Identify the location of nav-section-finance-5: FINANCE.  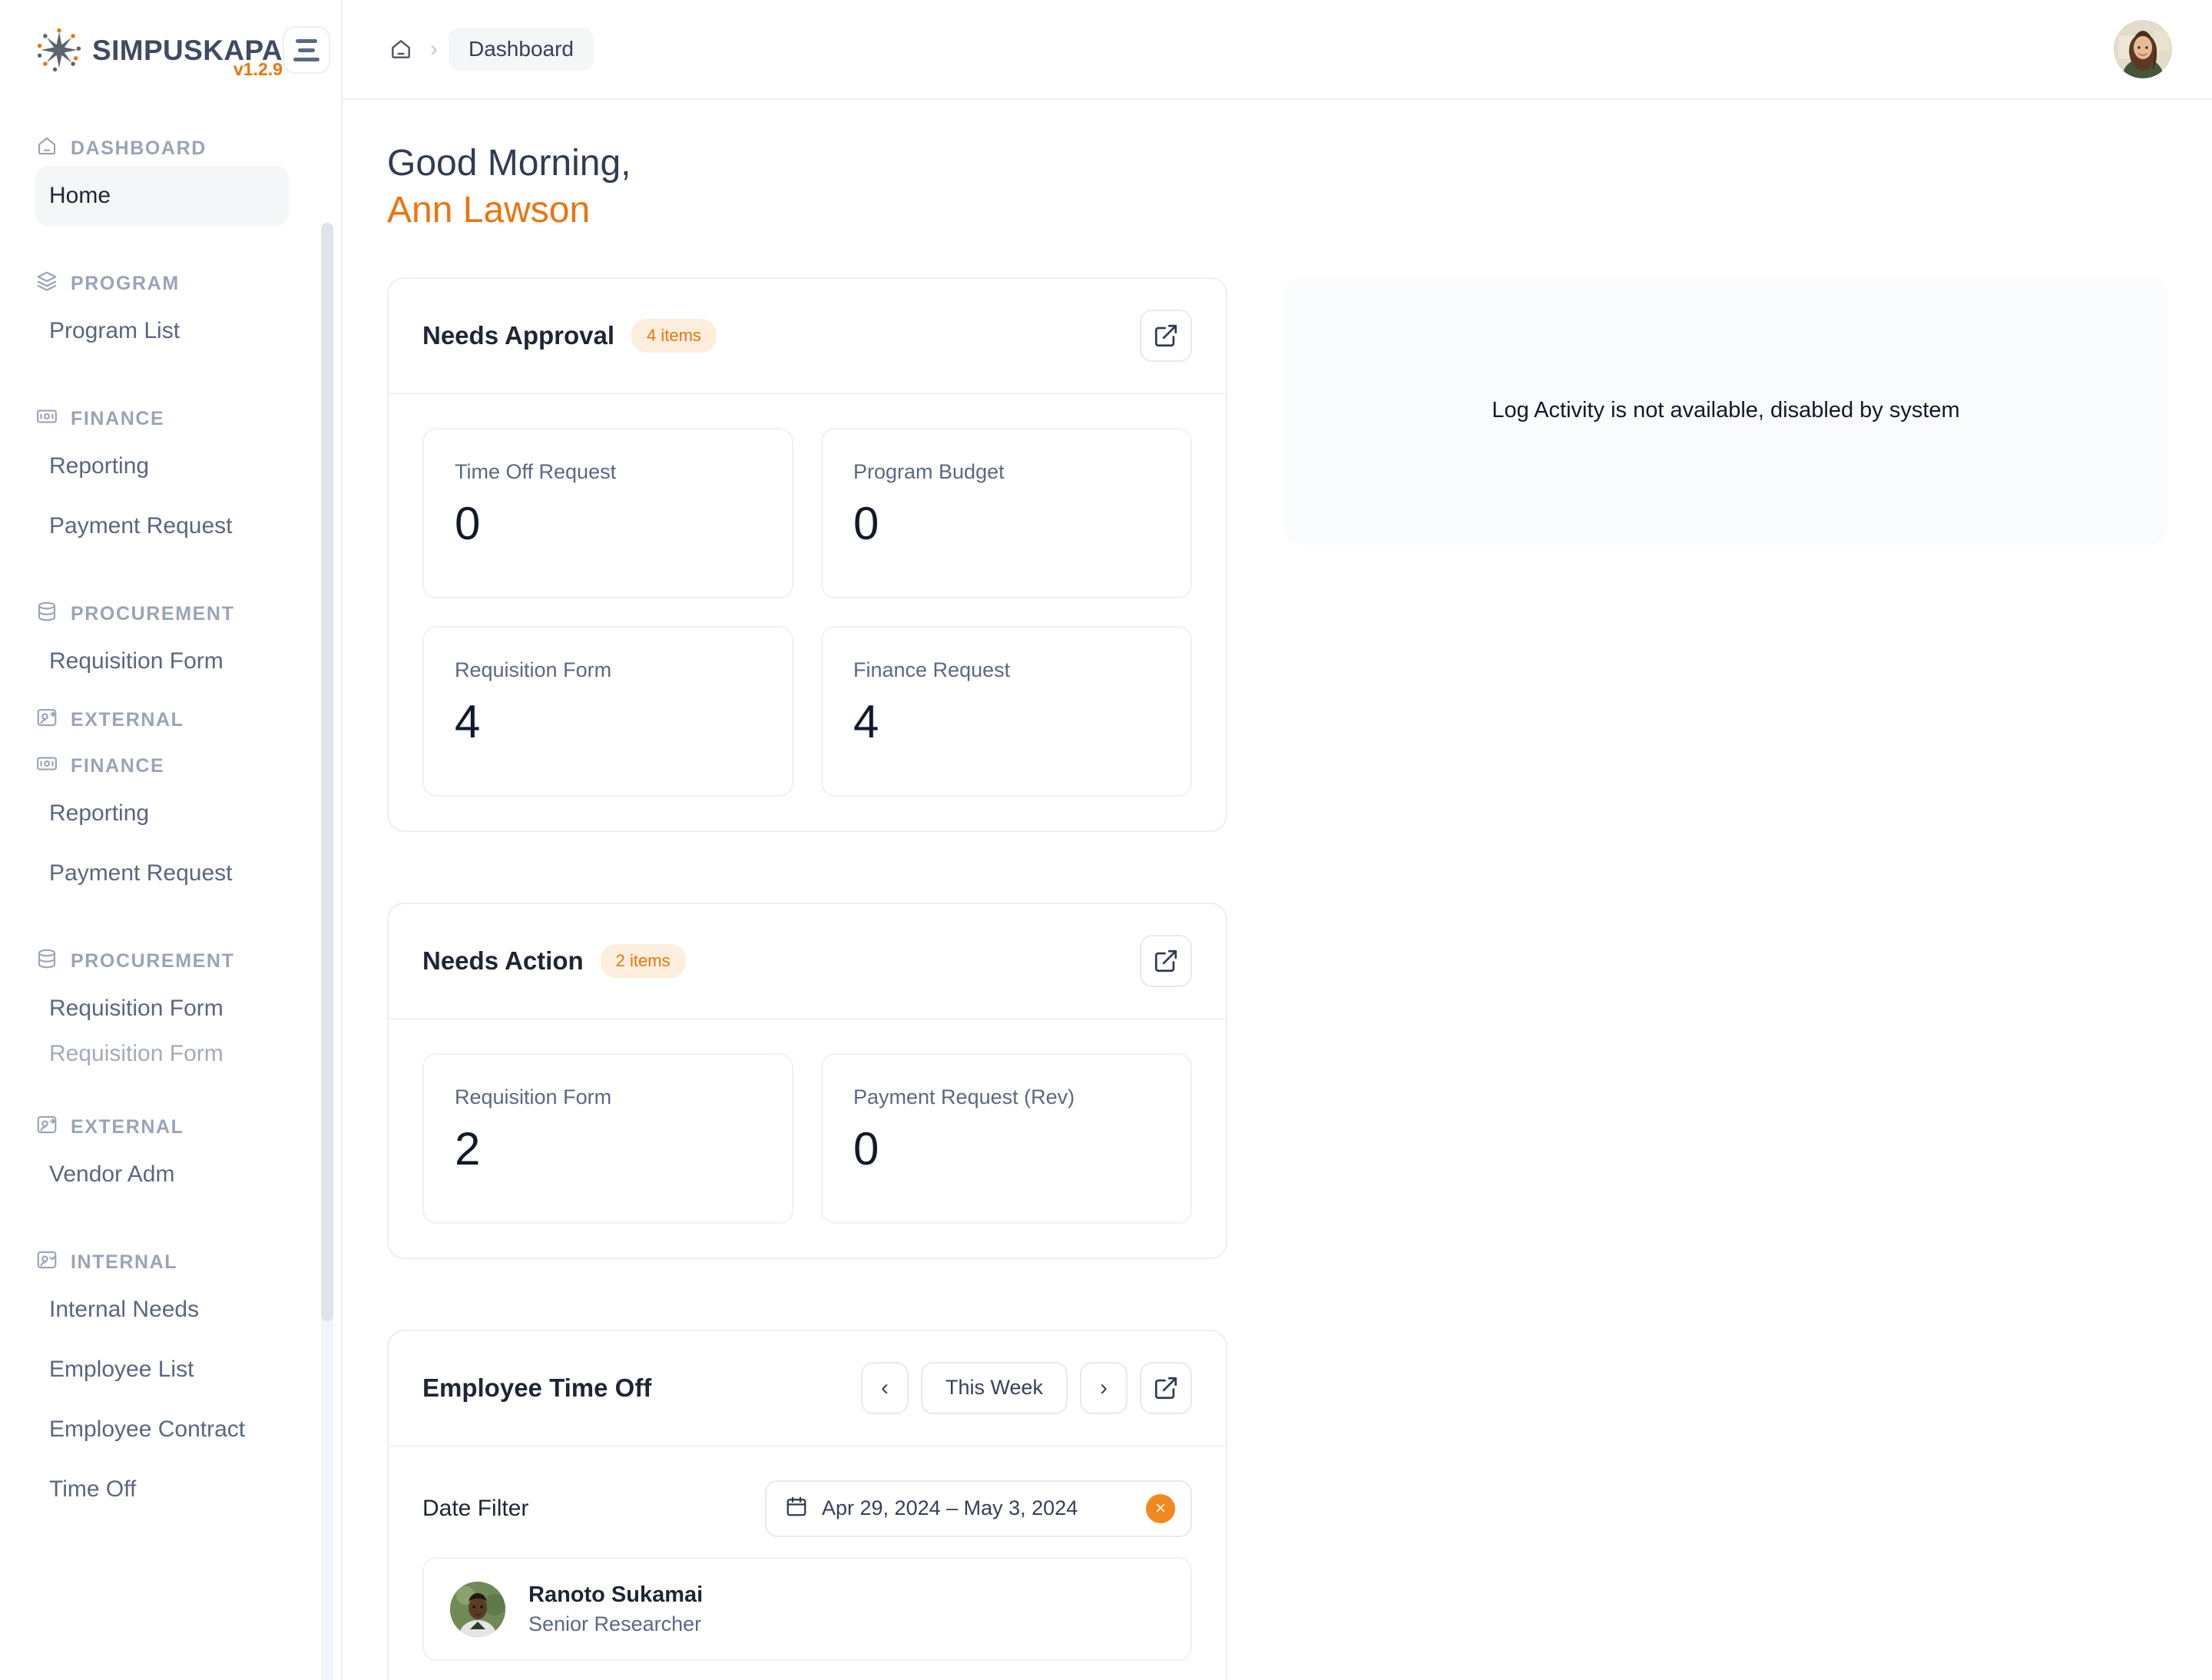
(170, 766).